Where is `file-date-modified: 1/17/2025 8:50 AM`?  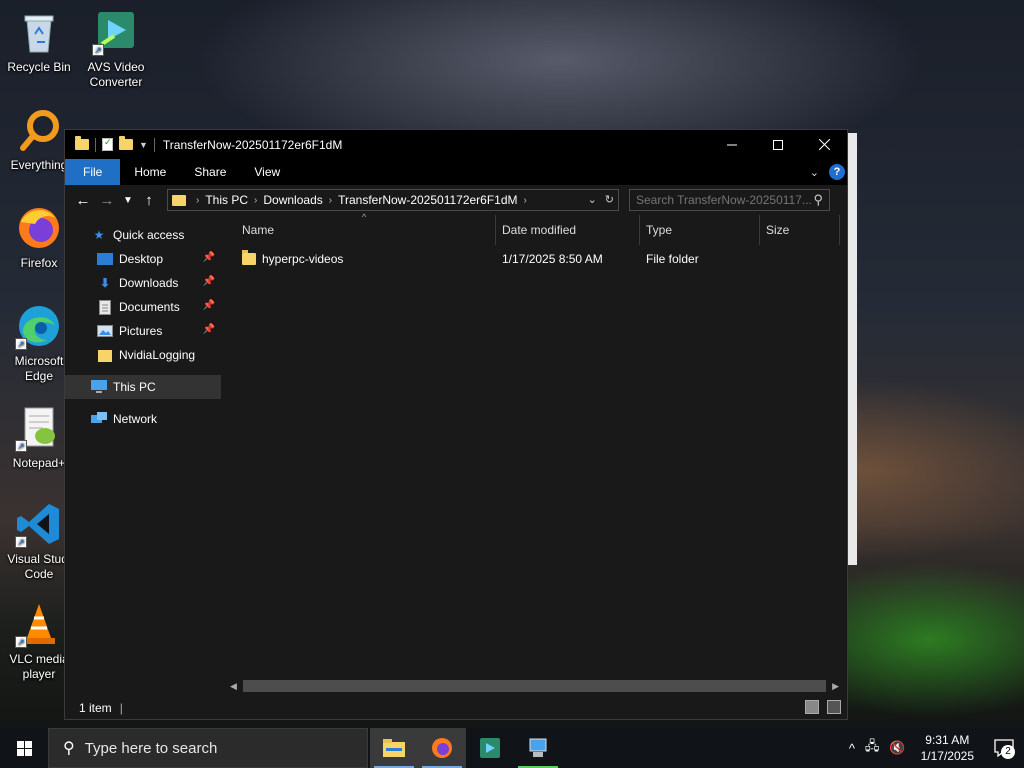 file-date-modified: 1/17/2025 8:50 AM is located at coordinates (552, 259).